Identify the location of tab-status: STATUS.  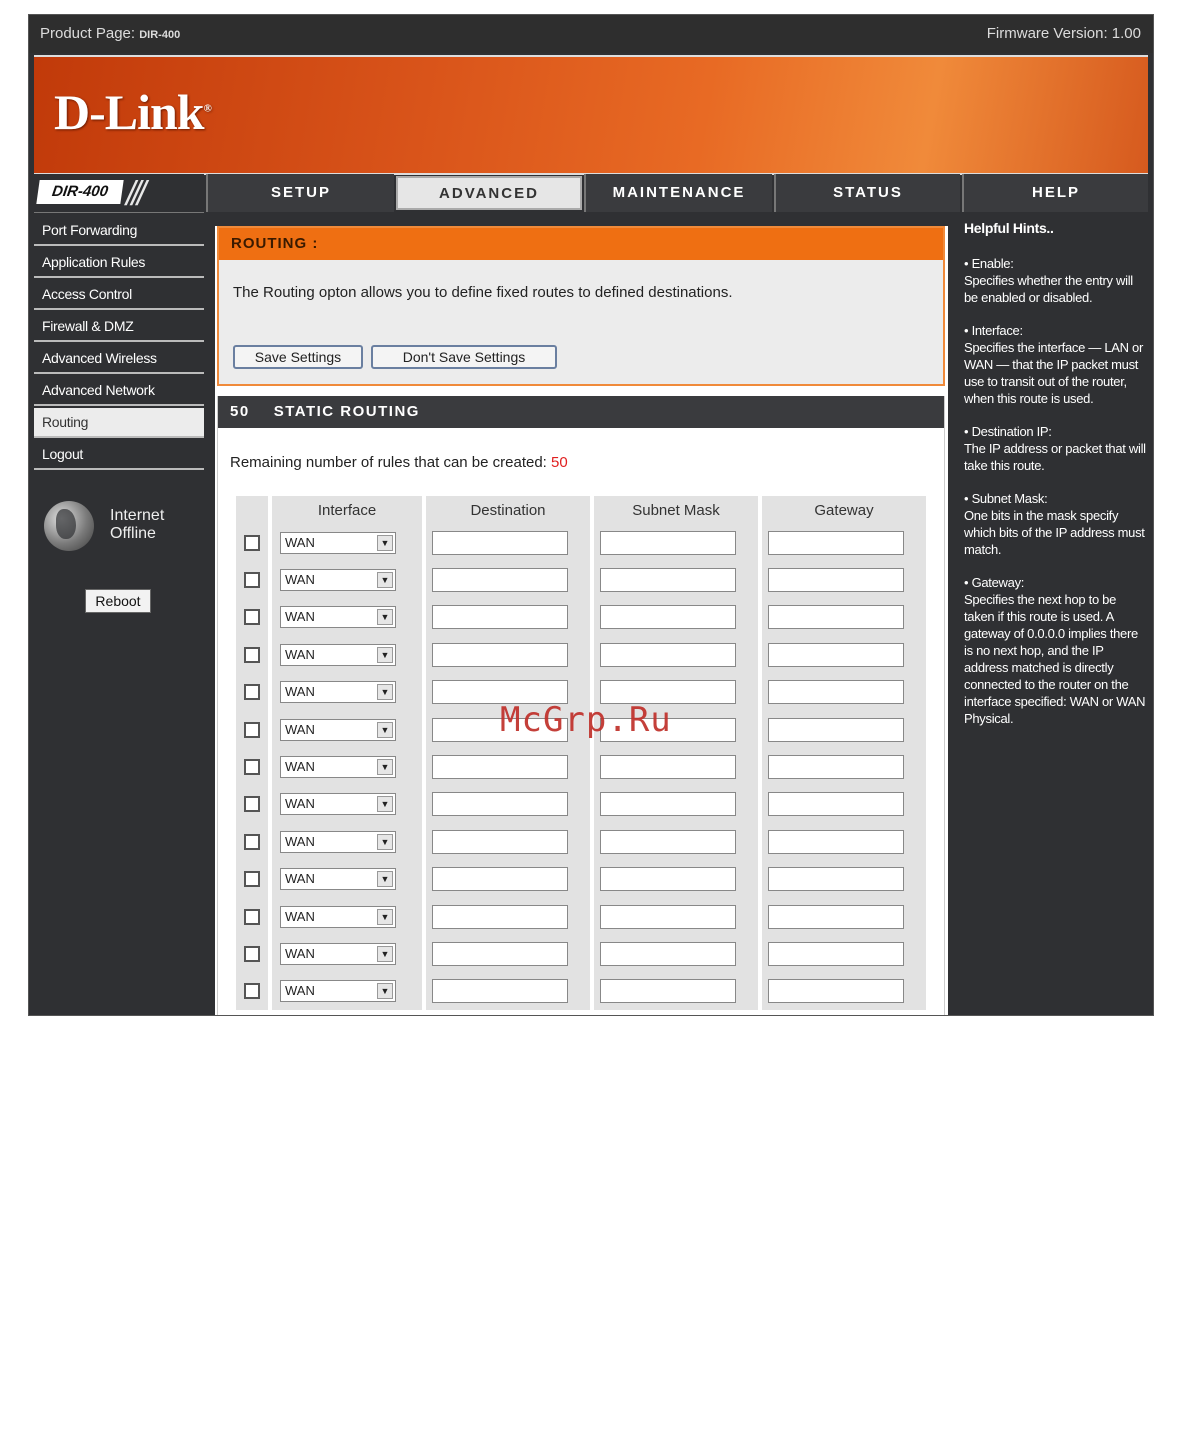
(867, 193).